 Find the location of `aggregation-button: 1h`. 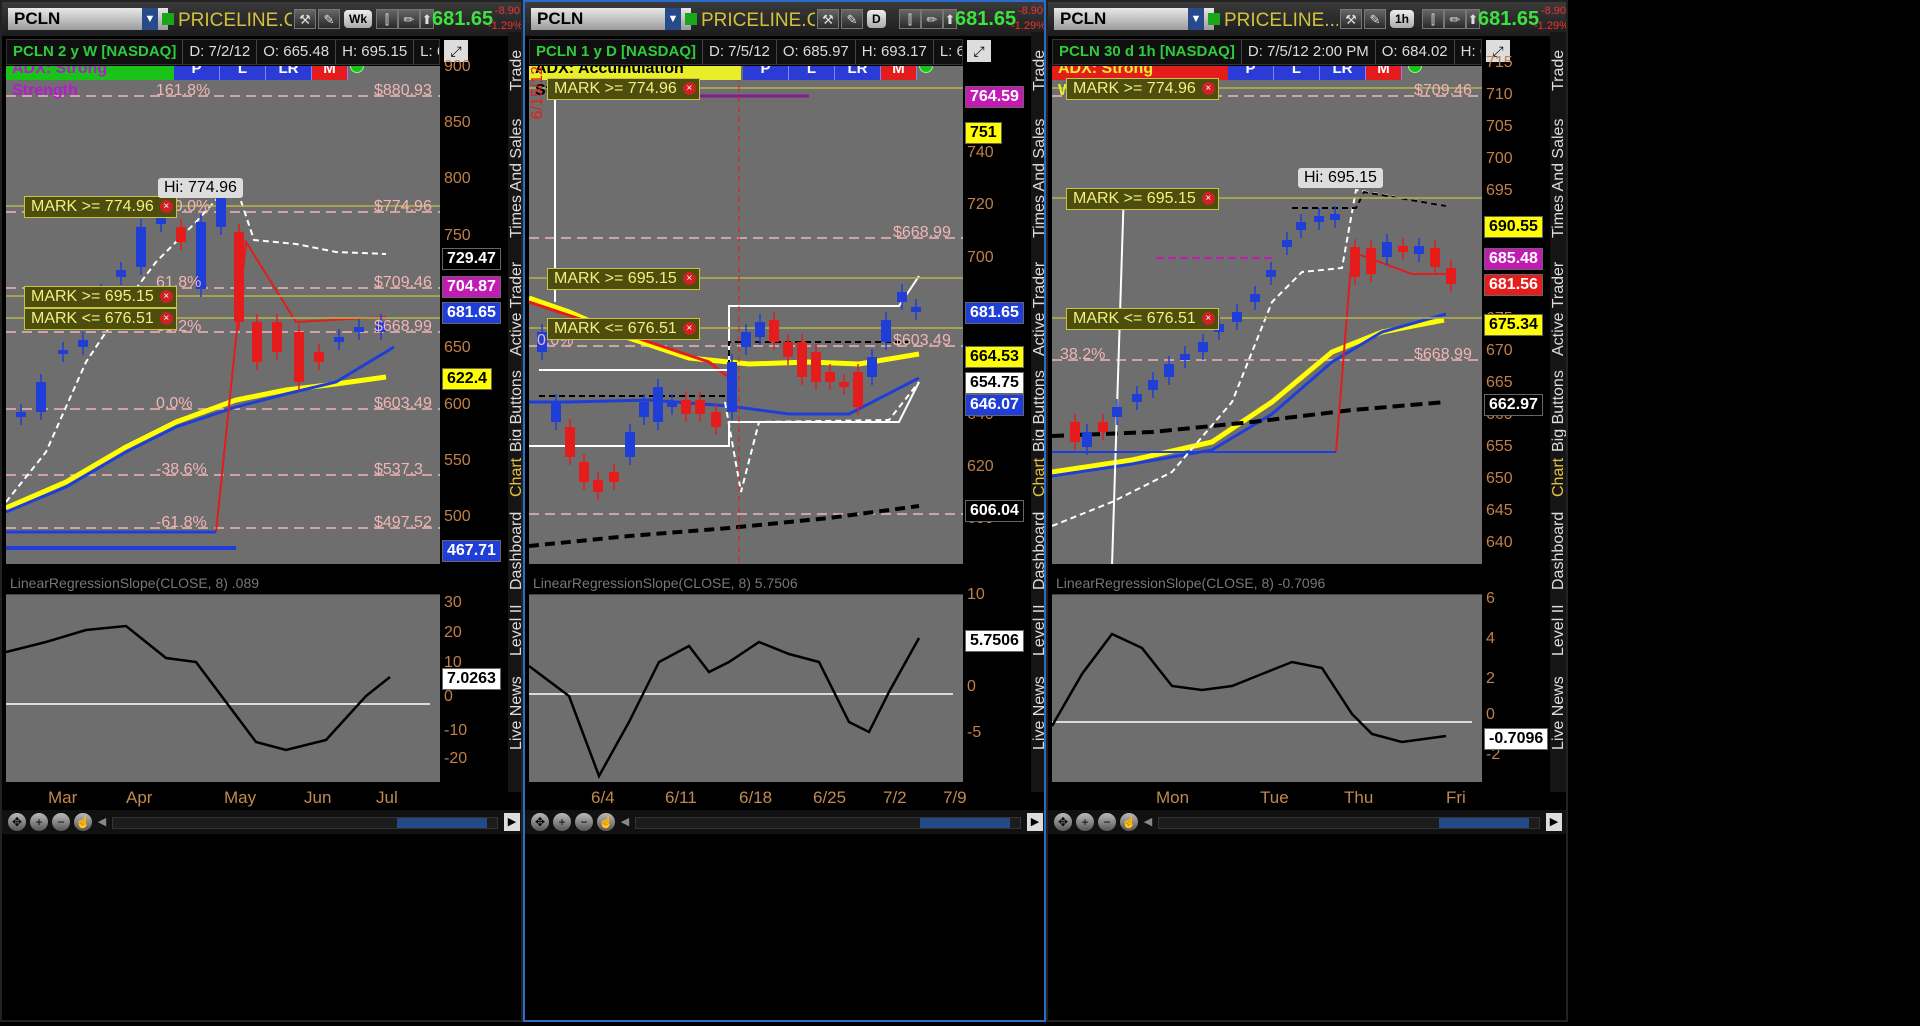

aggregation-button: 1h is located at coordinates (1402, 19).